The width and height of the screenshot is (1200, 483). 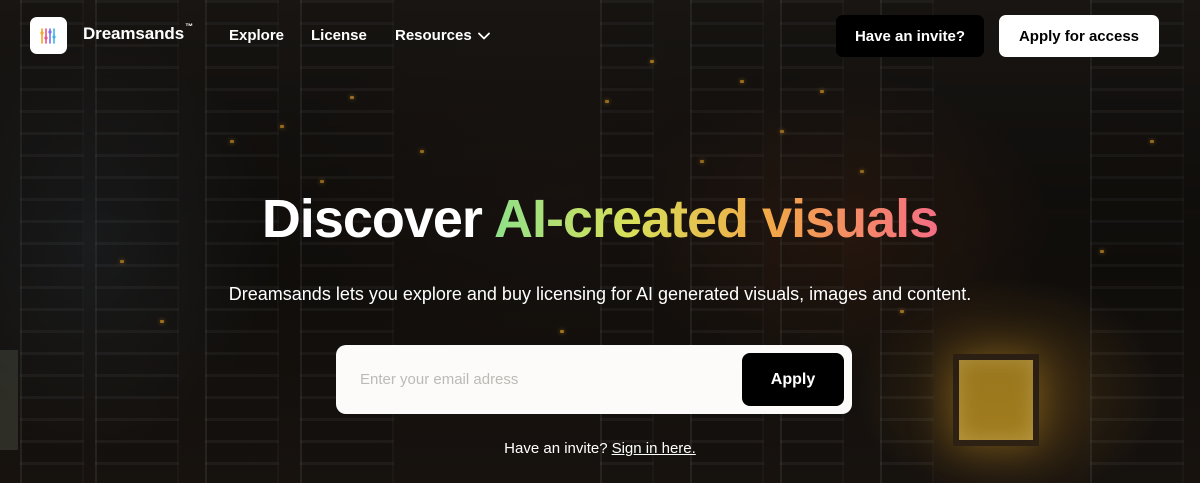 What do you see at coordinates (134, 33) in the screenshot?
I see `brand-text: Dreamsands` at bounding box center [134, 33].